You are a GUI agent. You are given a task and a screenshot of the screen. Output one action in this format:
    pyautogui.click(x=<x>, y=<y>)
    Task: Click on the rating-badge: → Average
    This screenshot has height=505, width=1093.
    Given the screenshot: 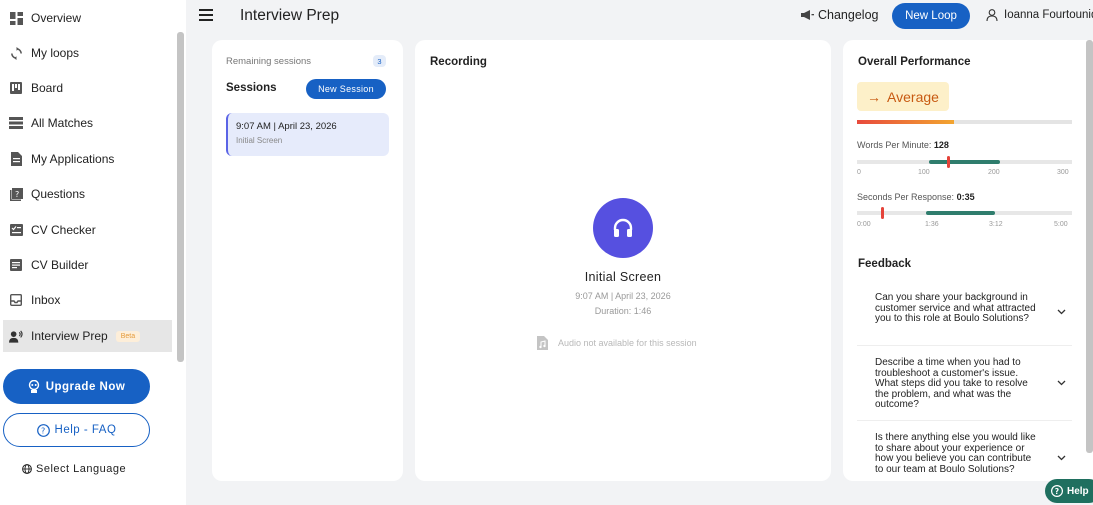 What is the action you would take?
    pyautogui.click(x=903, y=96)
    